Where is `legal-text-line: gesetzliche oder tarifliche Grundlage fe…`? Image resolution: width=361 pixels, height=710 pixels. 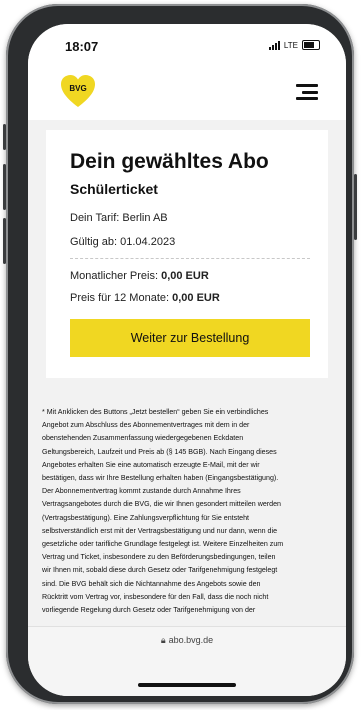 legal-text-line: gesetzliche oder tarifliche Grundlage fe… is located at coordinates (163, 544).